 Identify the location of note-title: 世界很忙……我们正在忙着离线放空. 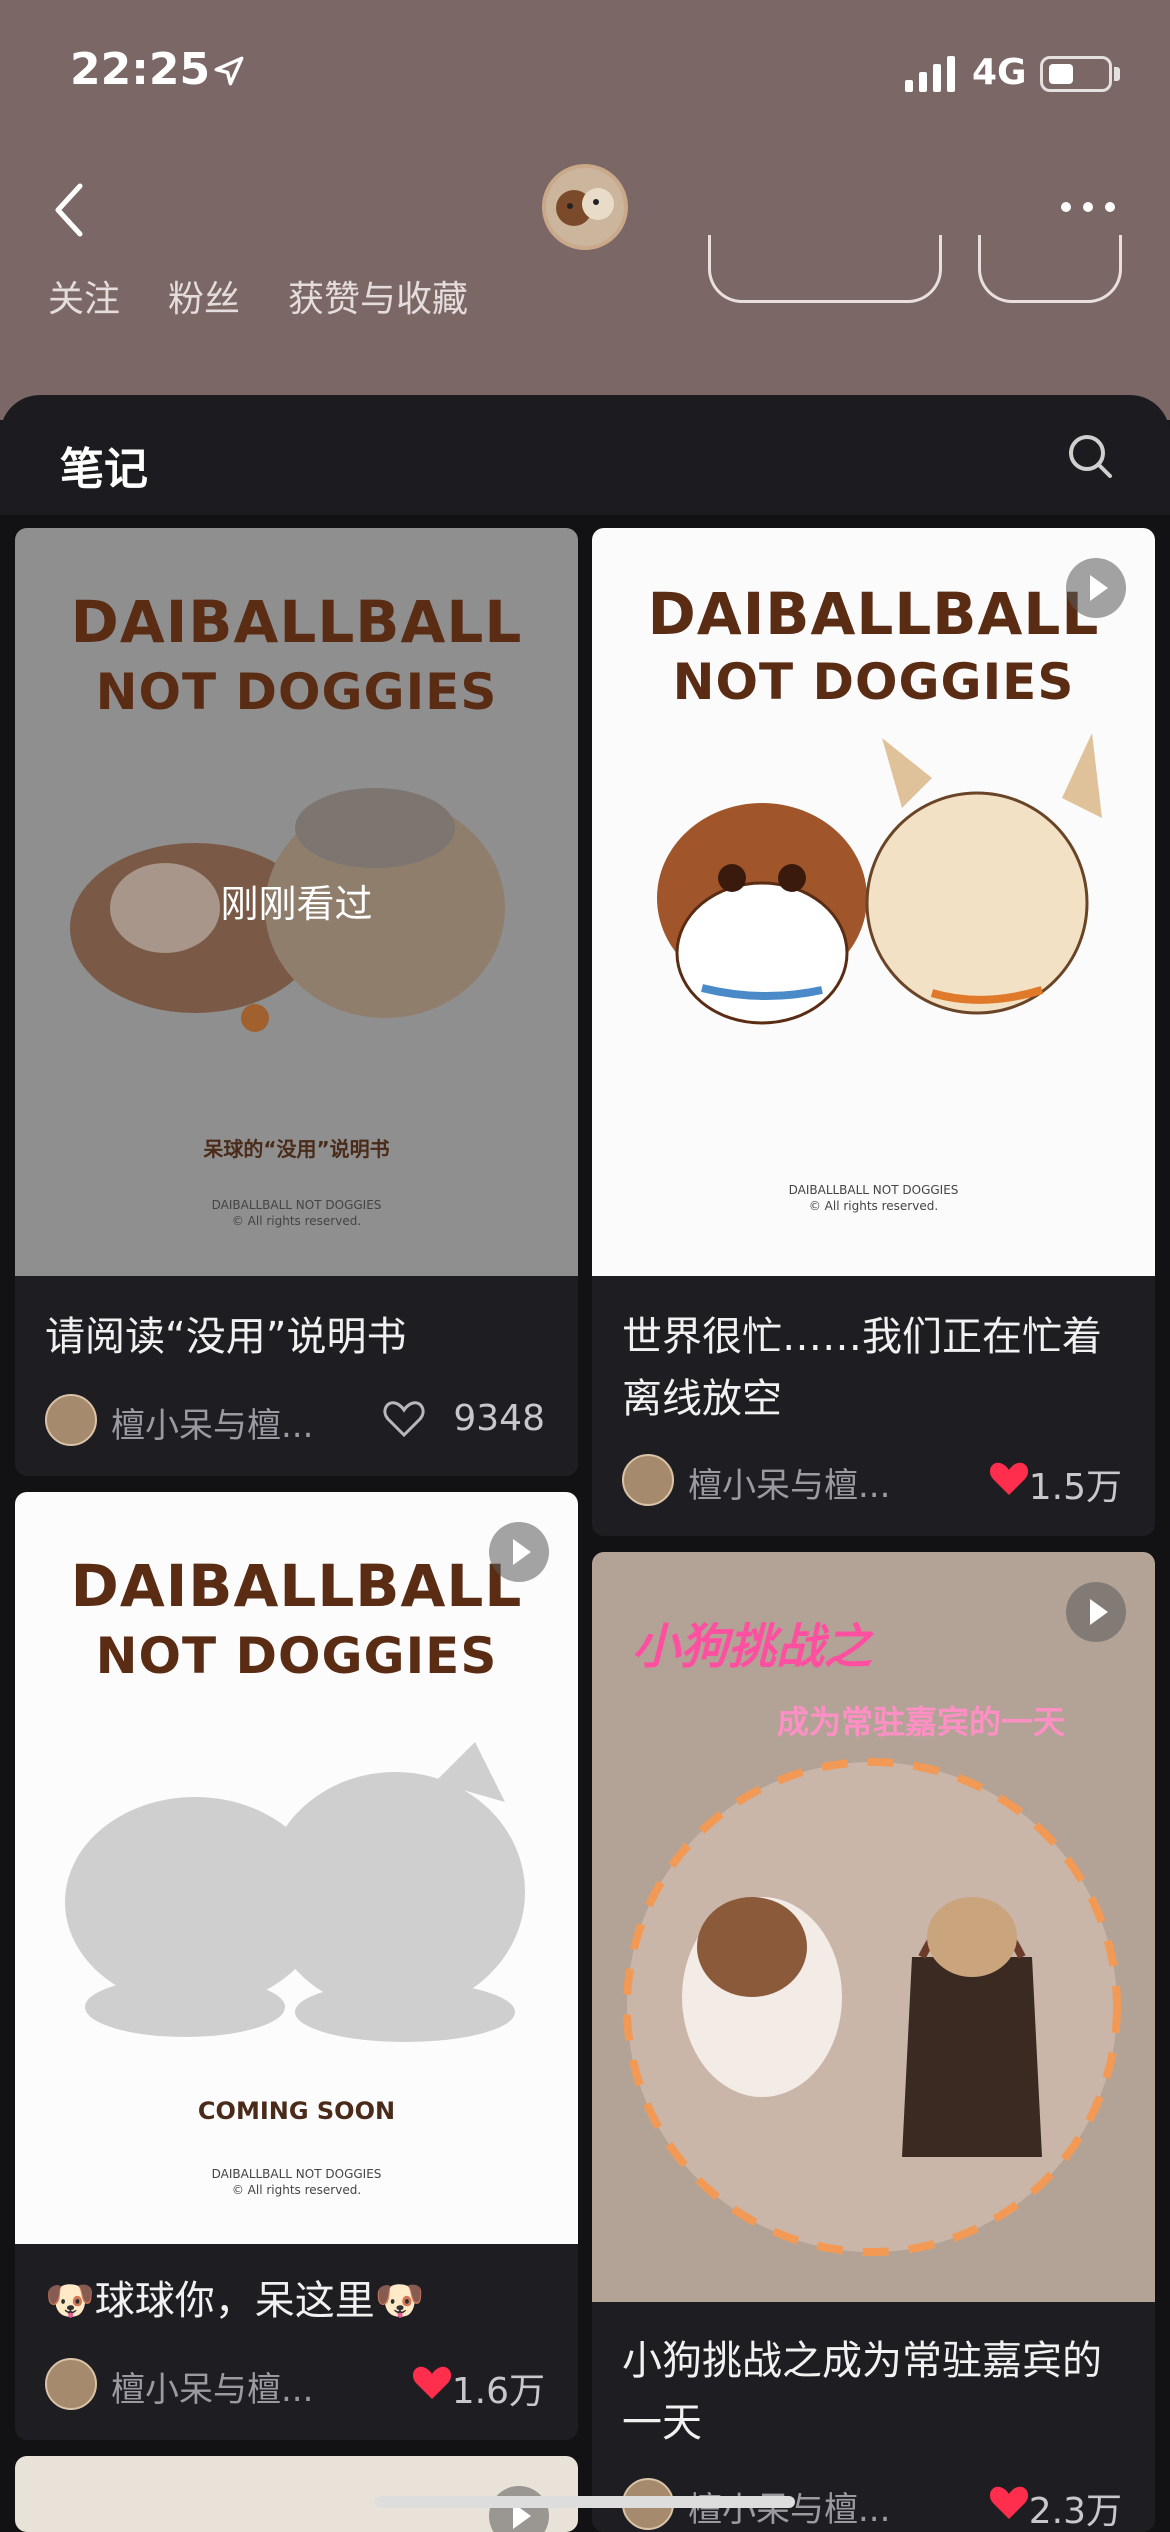
(862, 1368).